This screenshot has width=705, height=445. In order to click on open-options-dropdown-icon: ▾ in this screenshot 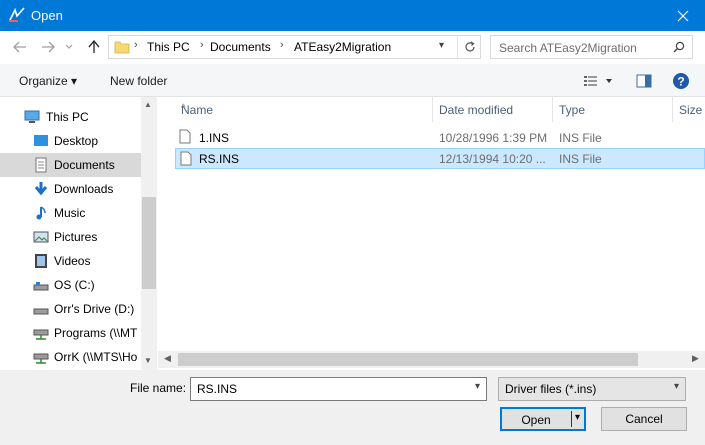, I will do `click(577, 417)`.